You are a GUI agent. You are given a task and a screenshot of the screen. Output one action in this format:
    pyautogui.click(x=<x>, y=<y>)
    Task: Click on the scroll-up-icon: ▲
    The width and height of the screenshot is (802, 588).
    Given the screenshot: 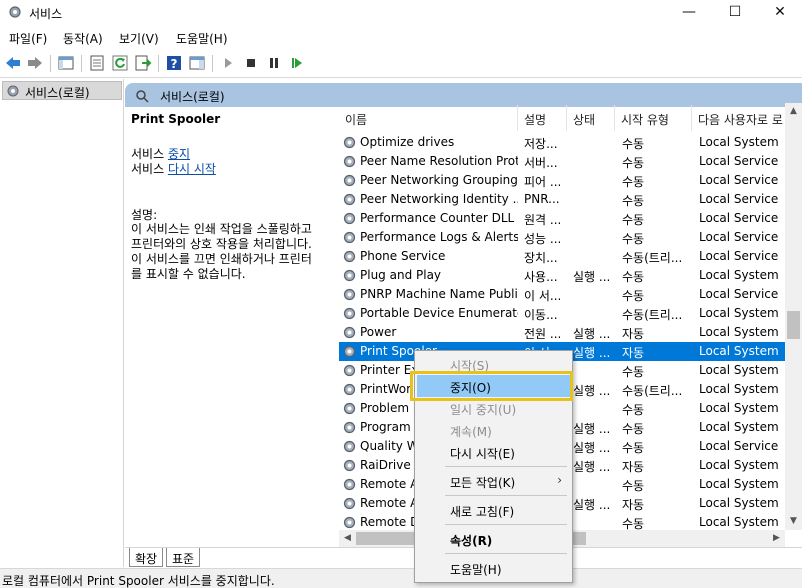 What is the action you would take?
    pyautogui.click(x=793, y=111)
    